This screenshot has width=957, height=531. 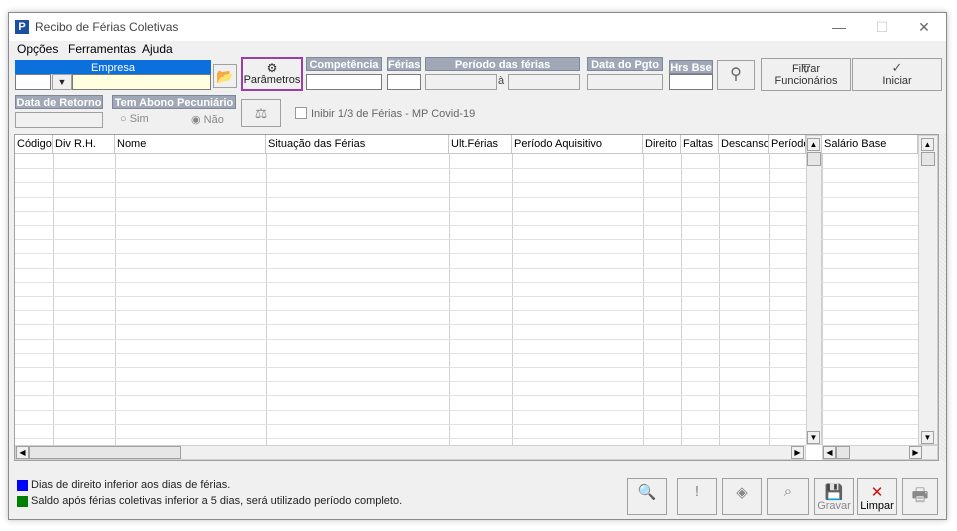 I want to click on maximize-button: ☐, so click(x=882, y=27).